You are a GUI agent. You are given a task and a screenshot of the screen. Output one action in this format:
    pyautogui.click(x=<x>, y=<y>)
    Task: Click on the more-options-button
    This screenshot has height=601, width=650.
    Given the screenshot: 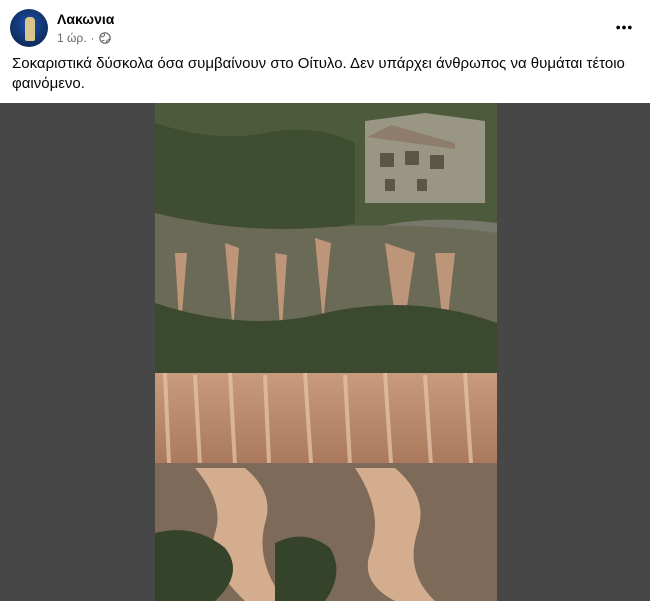 What is the action you would take?
    pyautogui.click(x=624, y=26)
    